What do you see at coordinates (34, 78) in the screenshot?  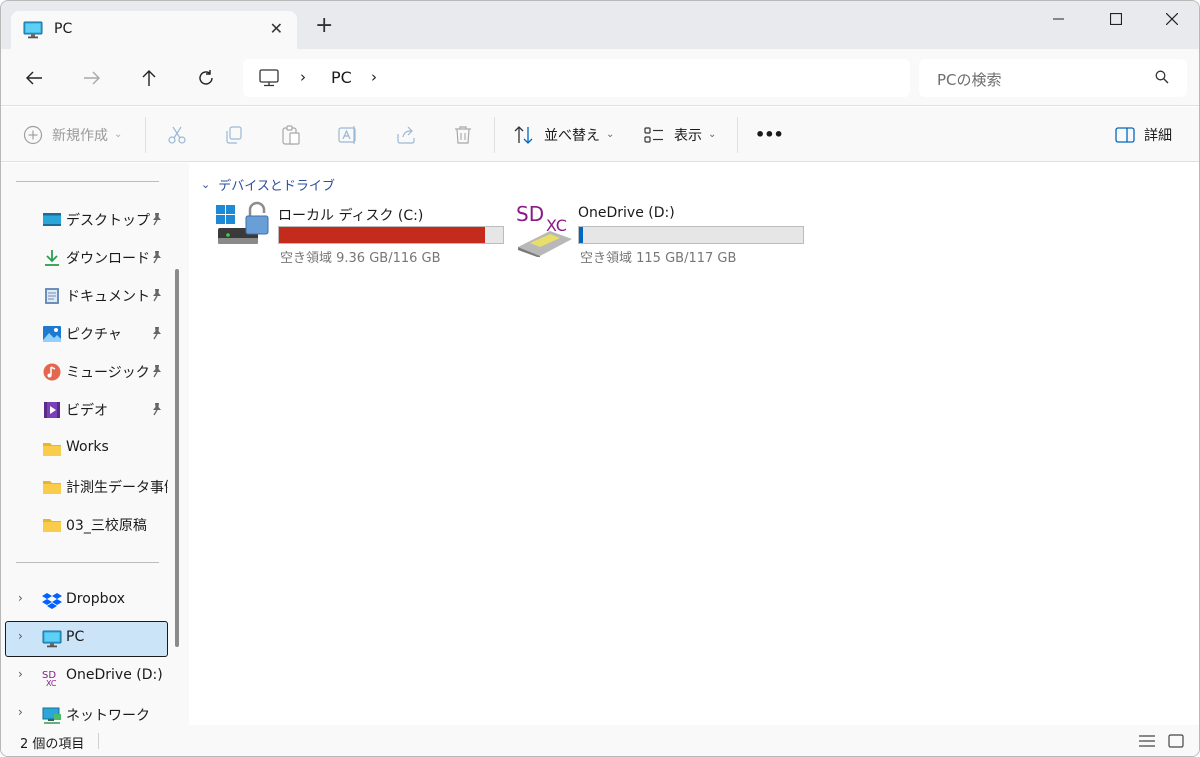 I see `back-button` at bounding box center [34, 78].